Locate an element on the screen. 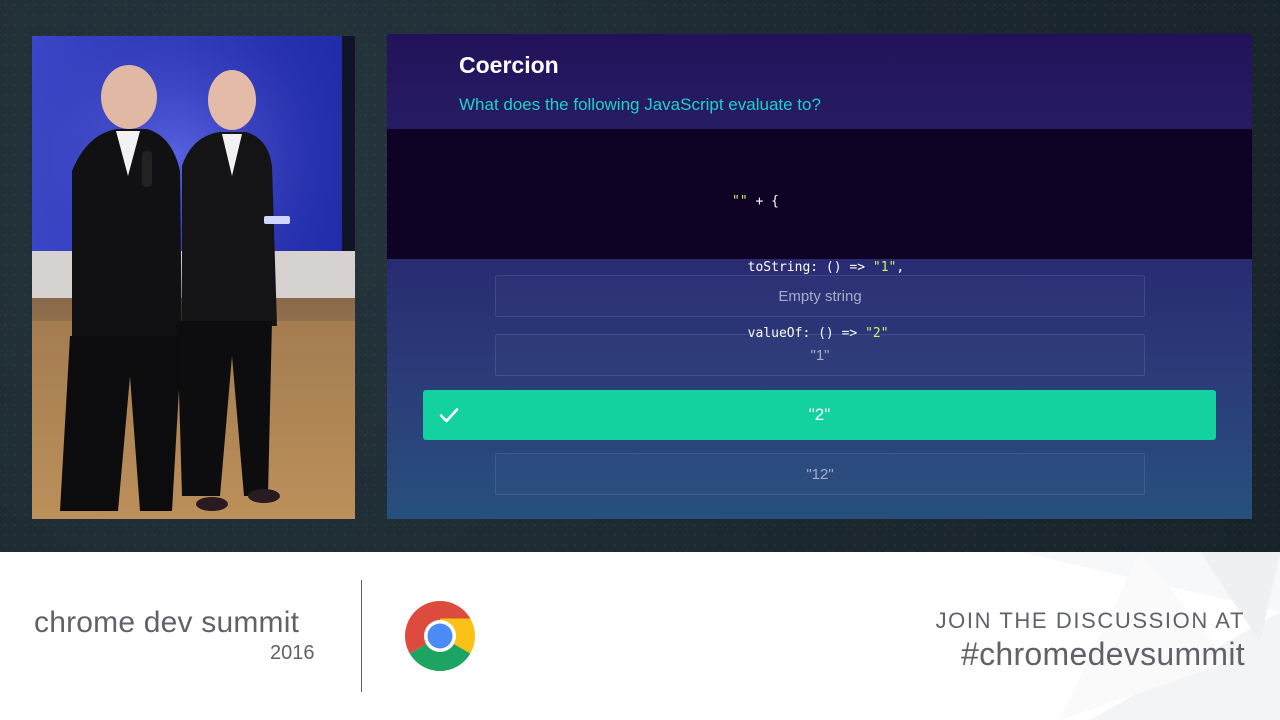  code-token: + { is located at coordinates (763, 201).